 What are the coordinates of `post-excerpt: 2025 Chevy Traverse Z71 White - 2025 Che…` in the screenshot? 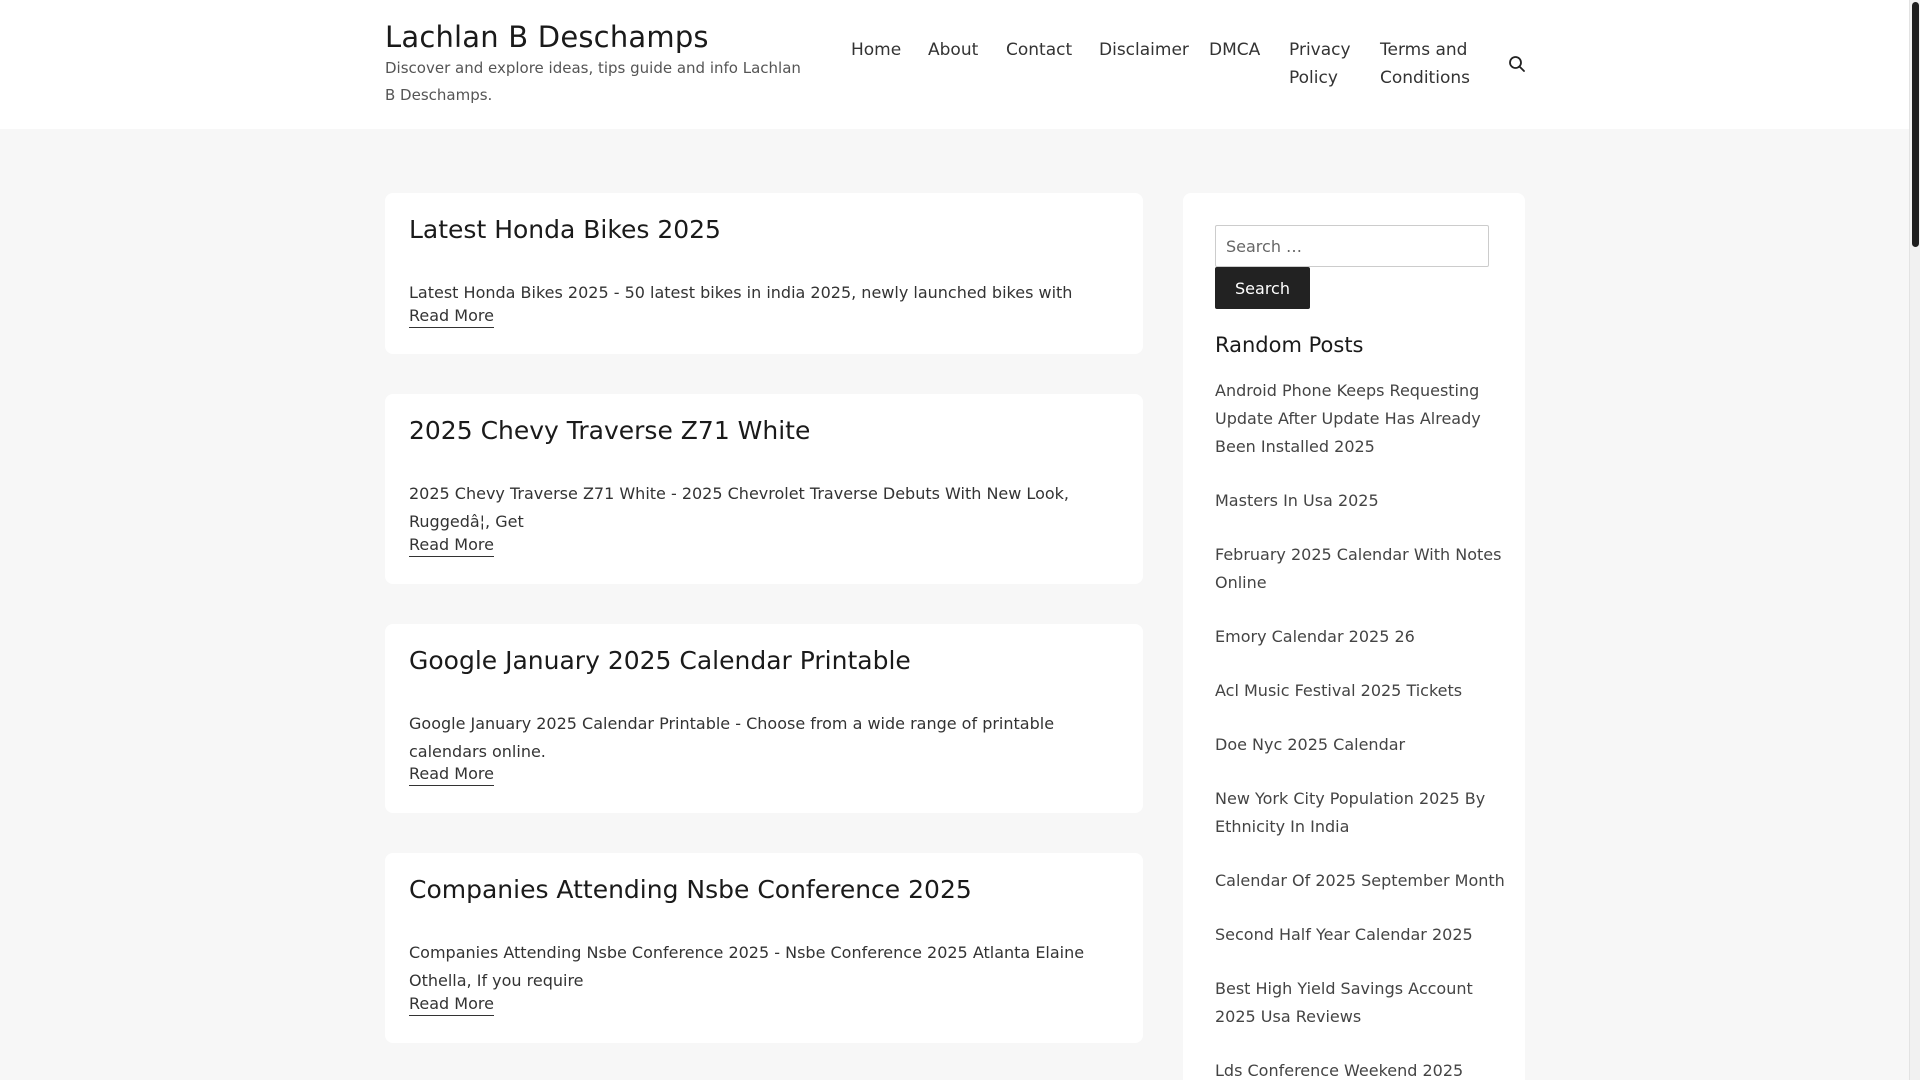 It's located at (739, 507).